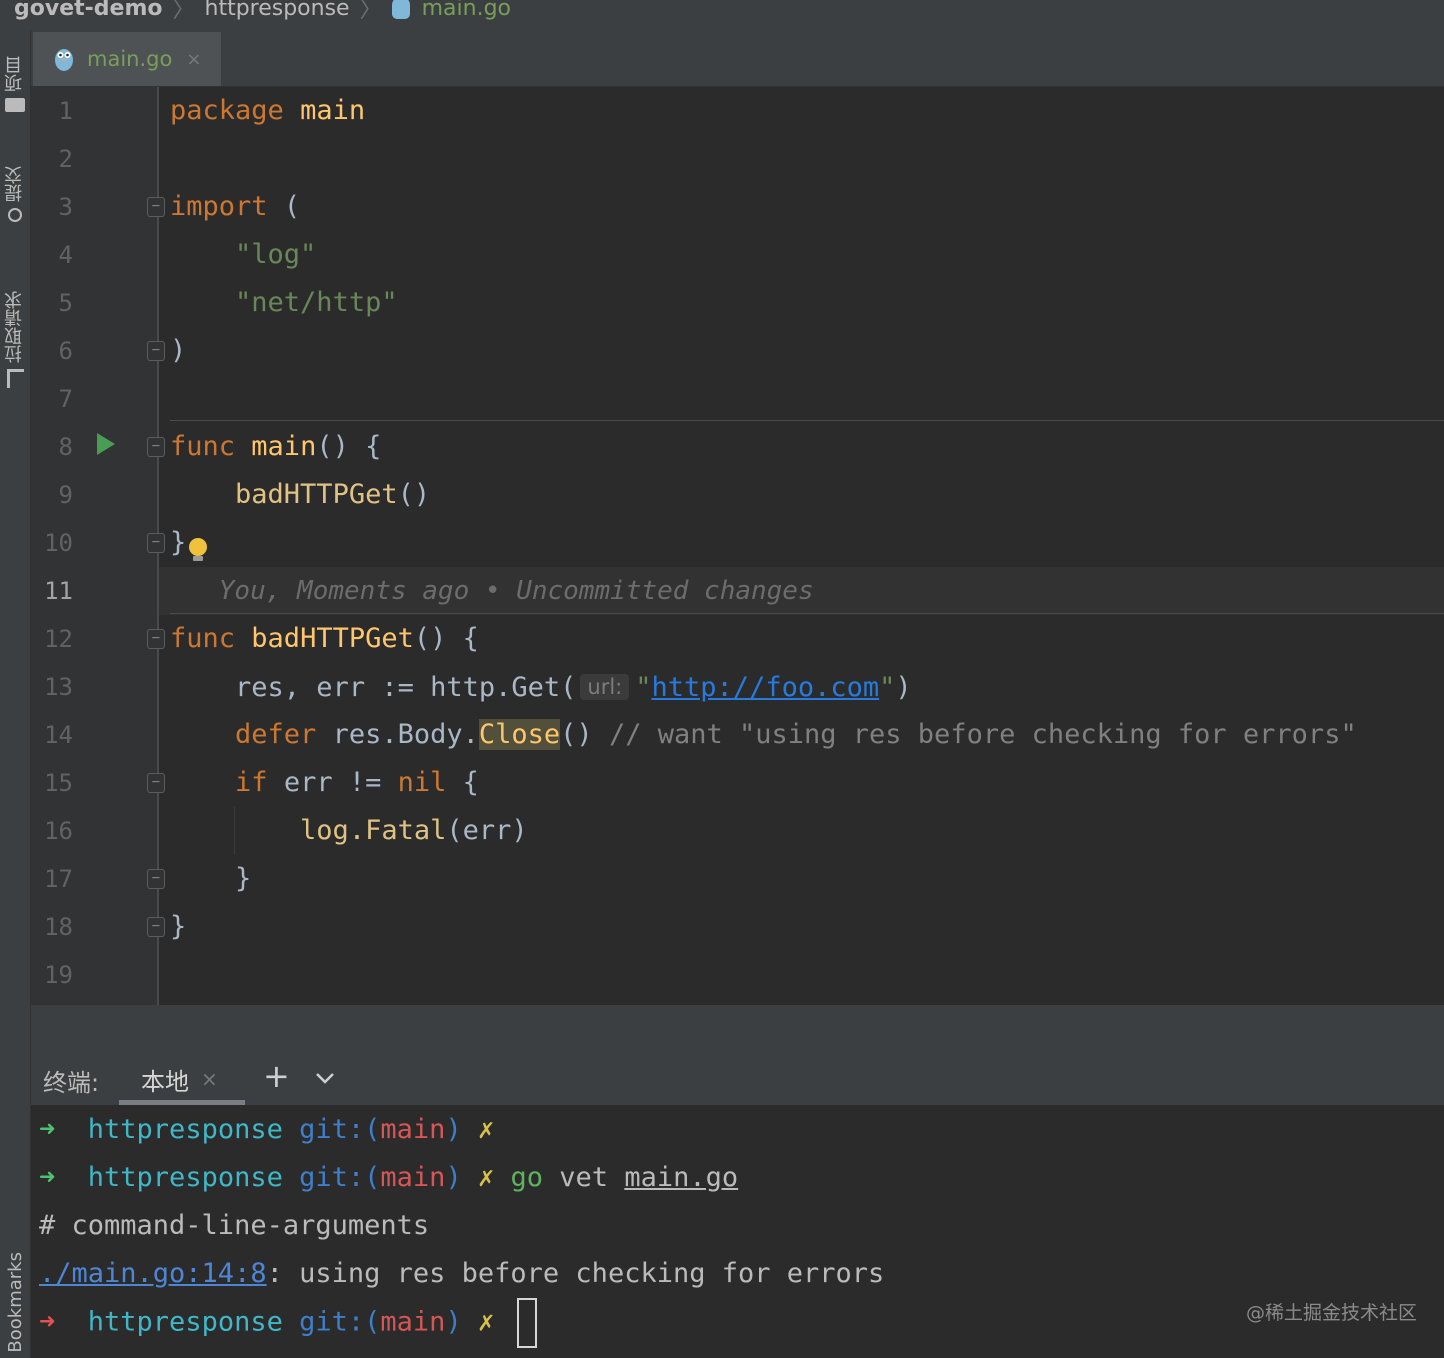  I want to click on breadcrumb-folder: httpresponse, so click(277, 10).